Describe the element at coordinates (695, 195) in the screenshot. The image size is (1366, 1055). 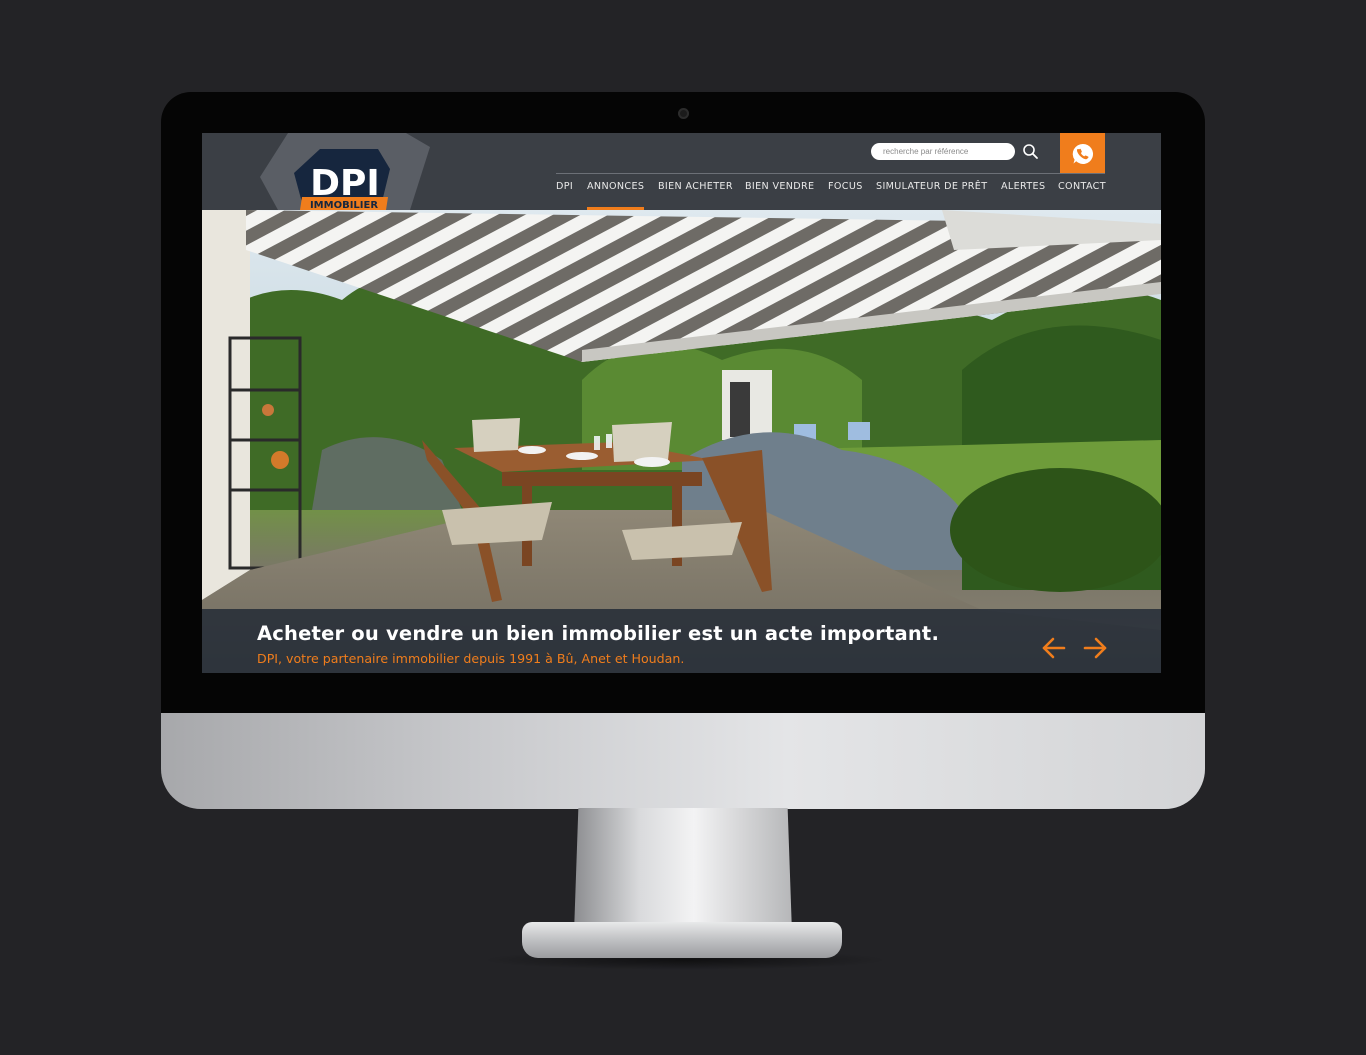
I see `nav-item-bien-acheter: BIEN ACHETER` at that location.